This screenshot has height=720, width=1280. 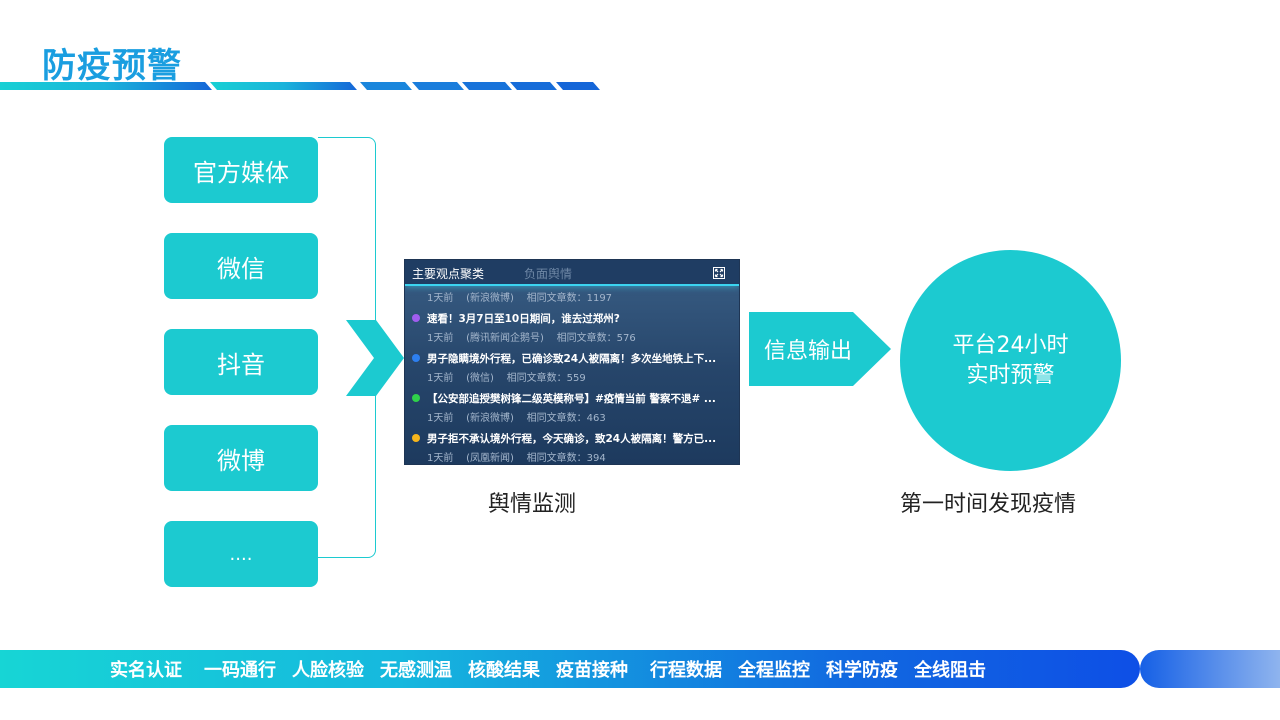 What do you see at coordinates (548, 273) in the screenshot?
I see `tab-negative-sentiment: 负面舆情` at bounding box center [548, 273].